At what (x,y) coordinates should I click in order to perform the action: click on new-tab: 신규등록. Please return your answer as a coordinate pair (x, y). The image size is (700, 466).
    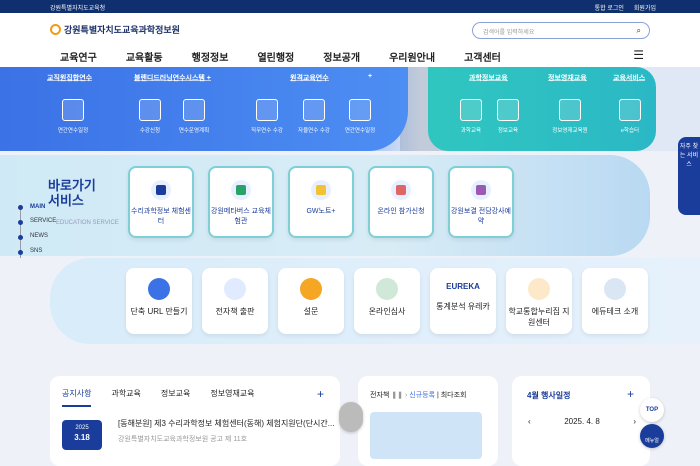
    Looking at the image, I should click on (422, 395).